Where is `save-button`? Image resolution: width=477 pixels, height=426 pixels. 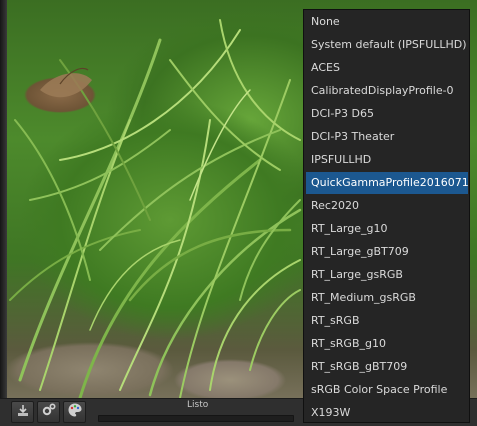 save-button is located at coordinates (22, 412).